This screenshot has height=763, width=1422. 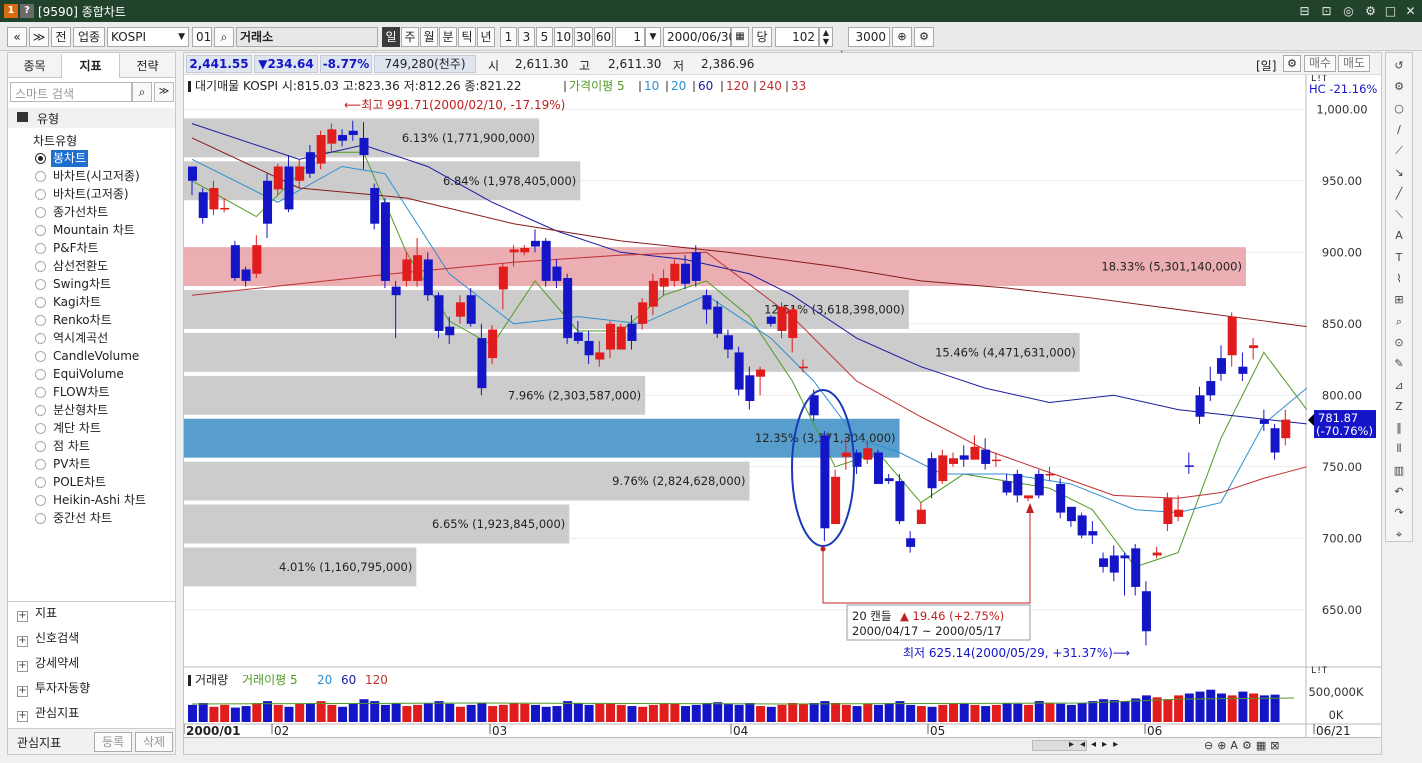 I want to click on total-input: 3000, so click(x=869, y=37).